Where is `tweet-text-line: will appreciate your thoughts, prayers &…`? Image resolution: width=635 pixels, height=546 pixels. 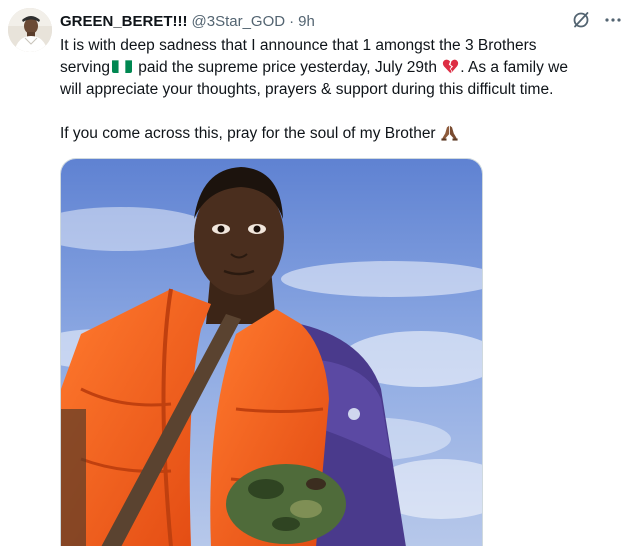 tweet-text-line: will appreciate your thoughts, prayers &… is located at coordinates (307, 89).